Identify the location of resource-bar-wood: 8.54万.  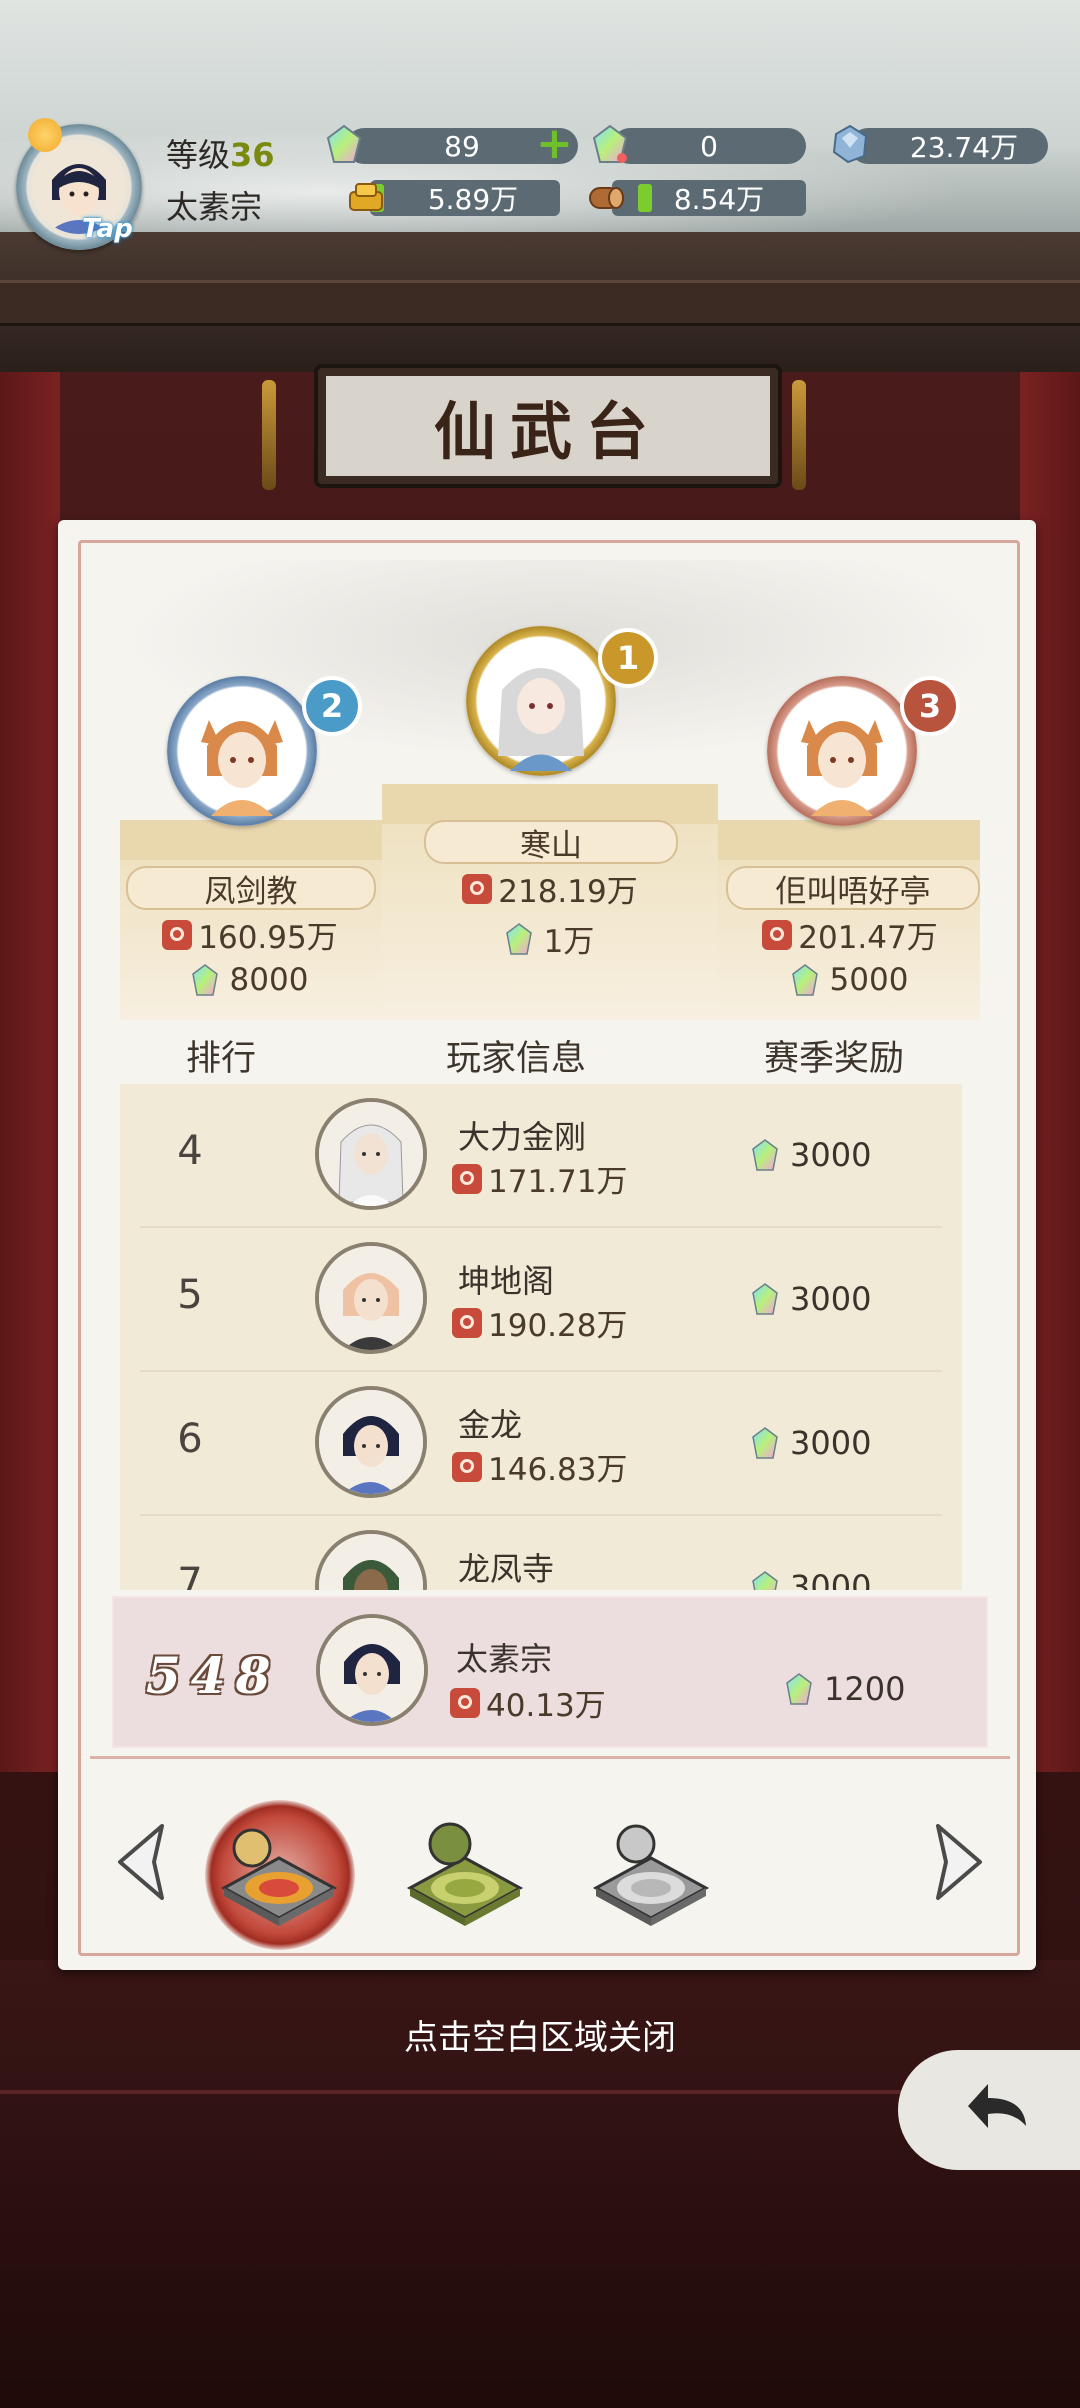
(709, 198).